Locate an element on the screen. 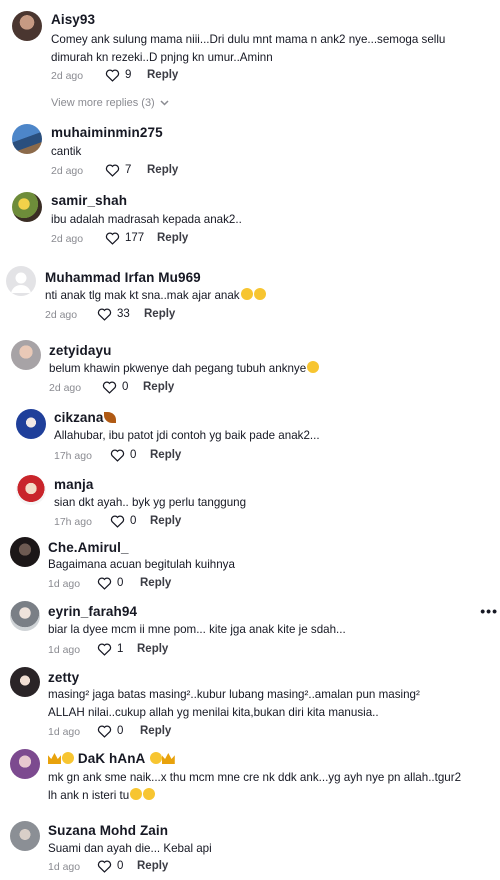  comment-username: zetyidayu is located at coordinates (80, 350).